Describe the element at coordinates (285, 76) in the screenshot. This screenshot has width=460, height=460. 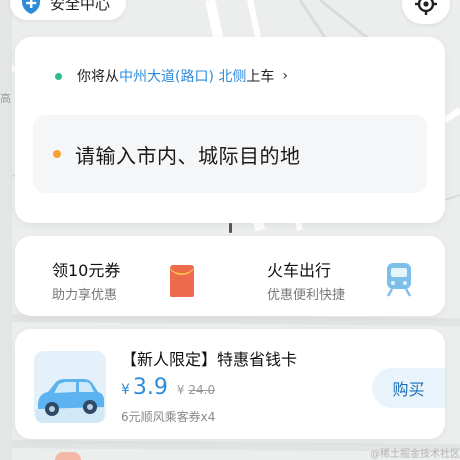
I see `chevron-right-icon: ›` at that location.